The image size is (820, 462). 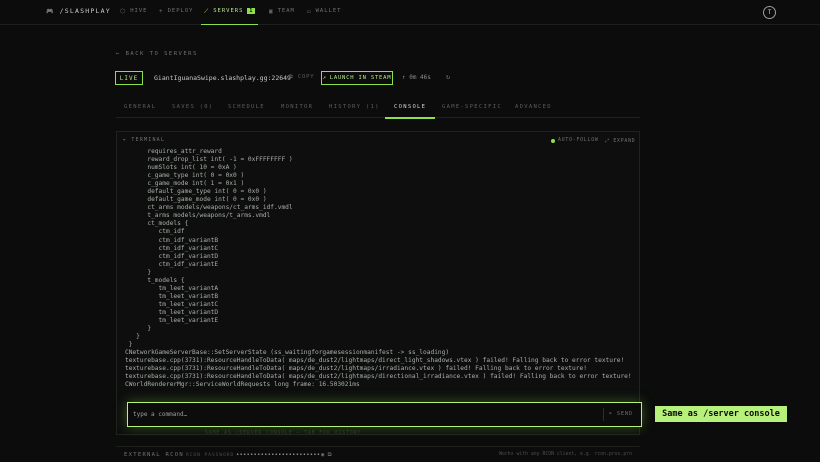 I want to click on nav-item-label: SERVERS, so click(x=228, y=11).